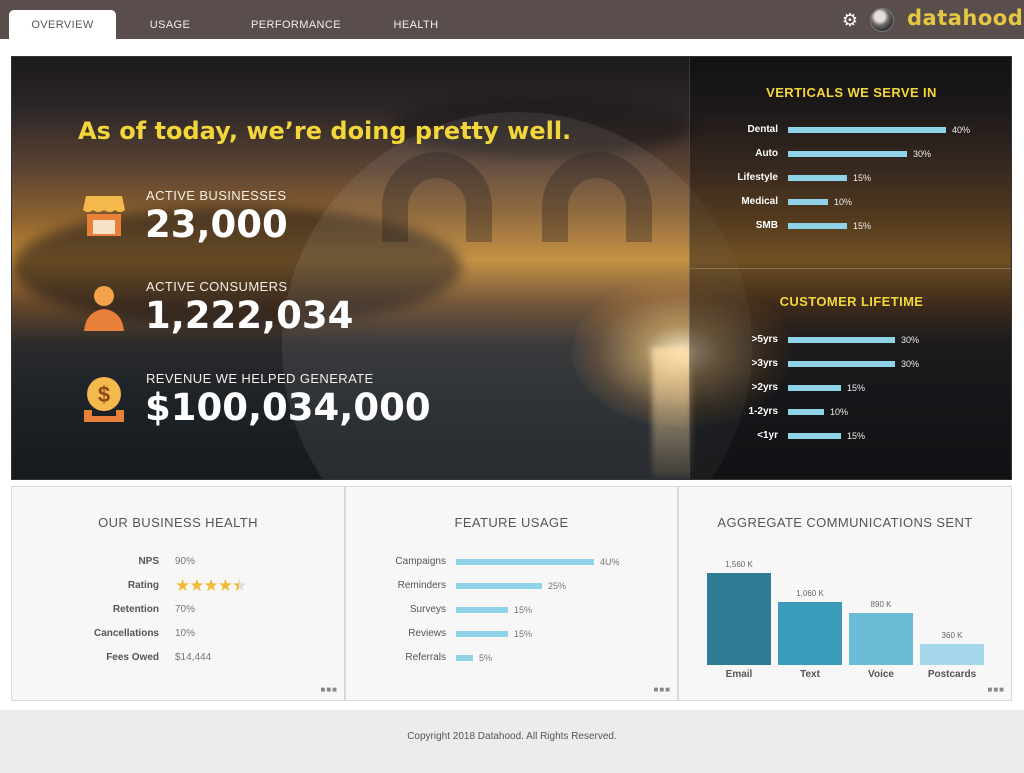 The width and height of the screenshot is (1024, 773). I want to click on verticals-title: VERTICALS WE SERVE IN, so click(851, 92).